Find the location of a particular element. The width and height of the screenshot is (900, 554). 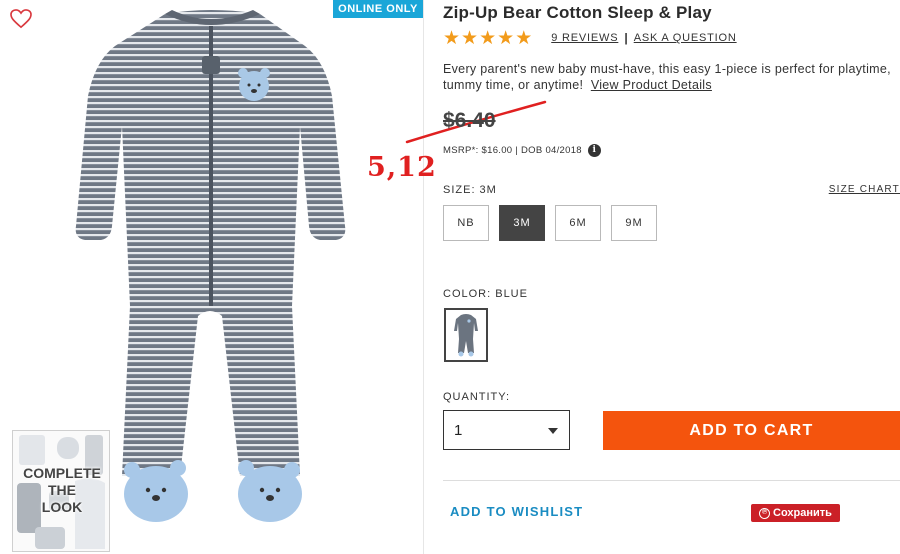

add-to-wishlist-link: ADD TO WISHLIST is located at coordinates (516, 511).